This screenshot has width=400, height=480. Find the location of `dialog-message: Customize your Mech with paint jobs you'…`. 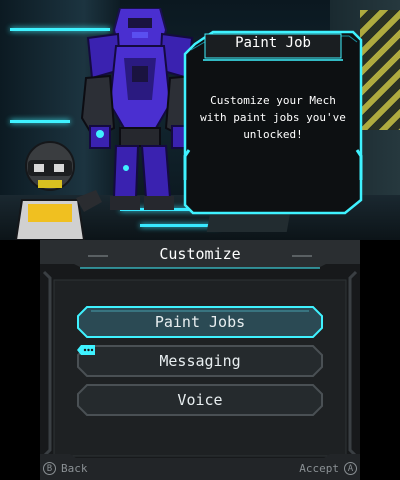

dialog-message: Customize your Mech with paint jobs you'… is located at coordinates (273, 117).